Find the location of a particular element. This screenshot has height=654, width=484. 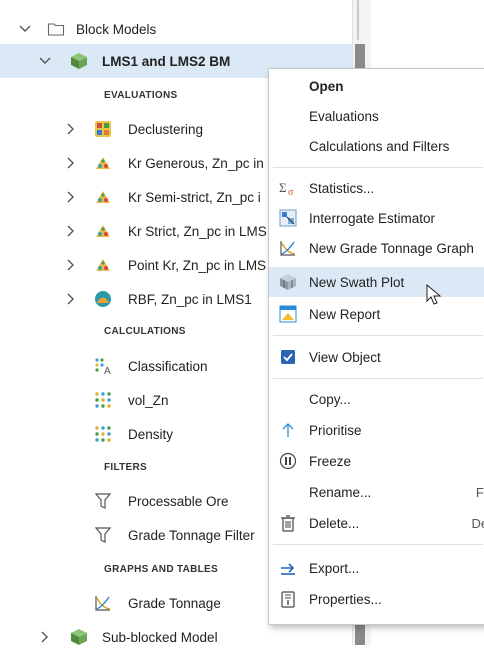

menu-label-interrogate-estimator: Interrogate Estimator is located at coordinates (372, 218).